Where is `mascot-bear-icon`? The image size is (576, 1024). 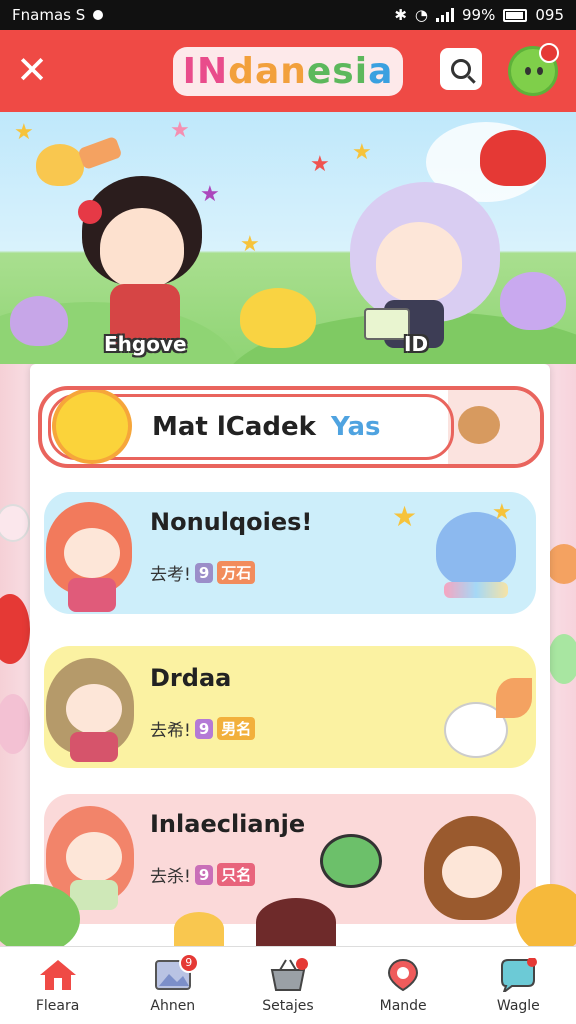
mascot-bear-icon is located at coordinates (39, 321).